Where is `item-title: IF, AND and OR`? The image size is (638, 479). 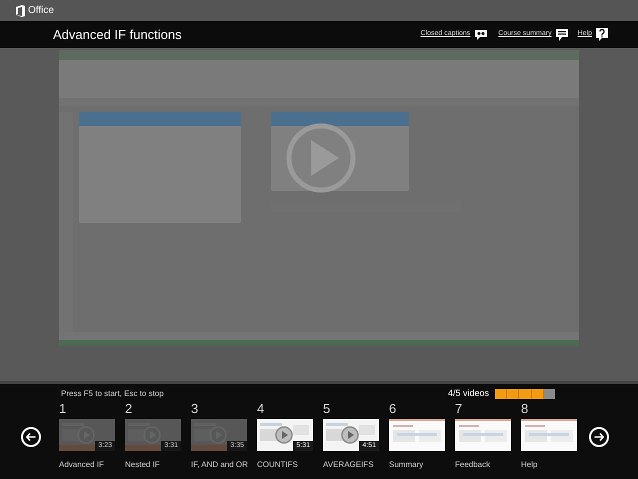 item-title: IF, AND and OR is located at coordinates (221, 465).